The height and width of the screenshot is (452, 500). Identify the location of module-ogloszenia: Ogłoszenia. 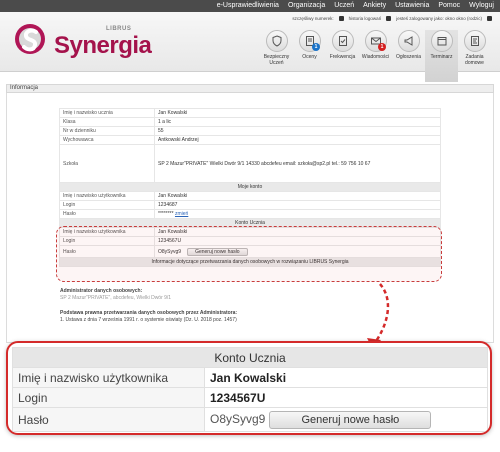
(408, 56).